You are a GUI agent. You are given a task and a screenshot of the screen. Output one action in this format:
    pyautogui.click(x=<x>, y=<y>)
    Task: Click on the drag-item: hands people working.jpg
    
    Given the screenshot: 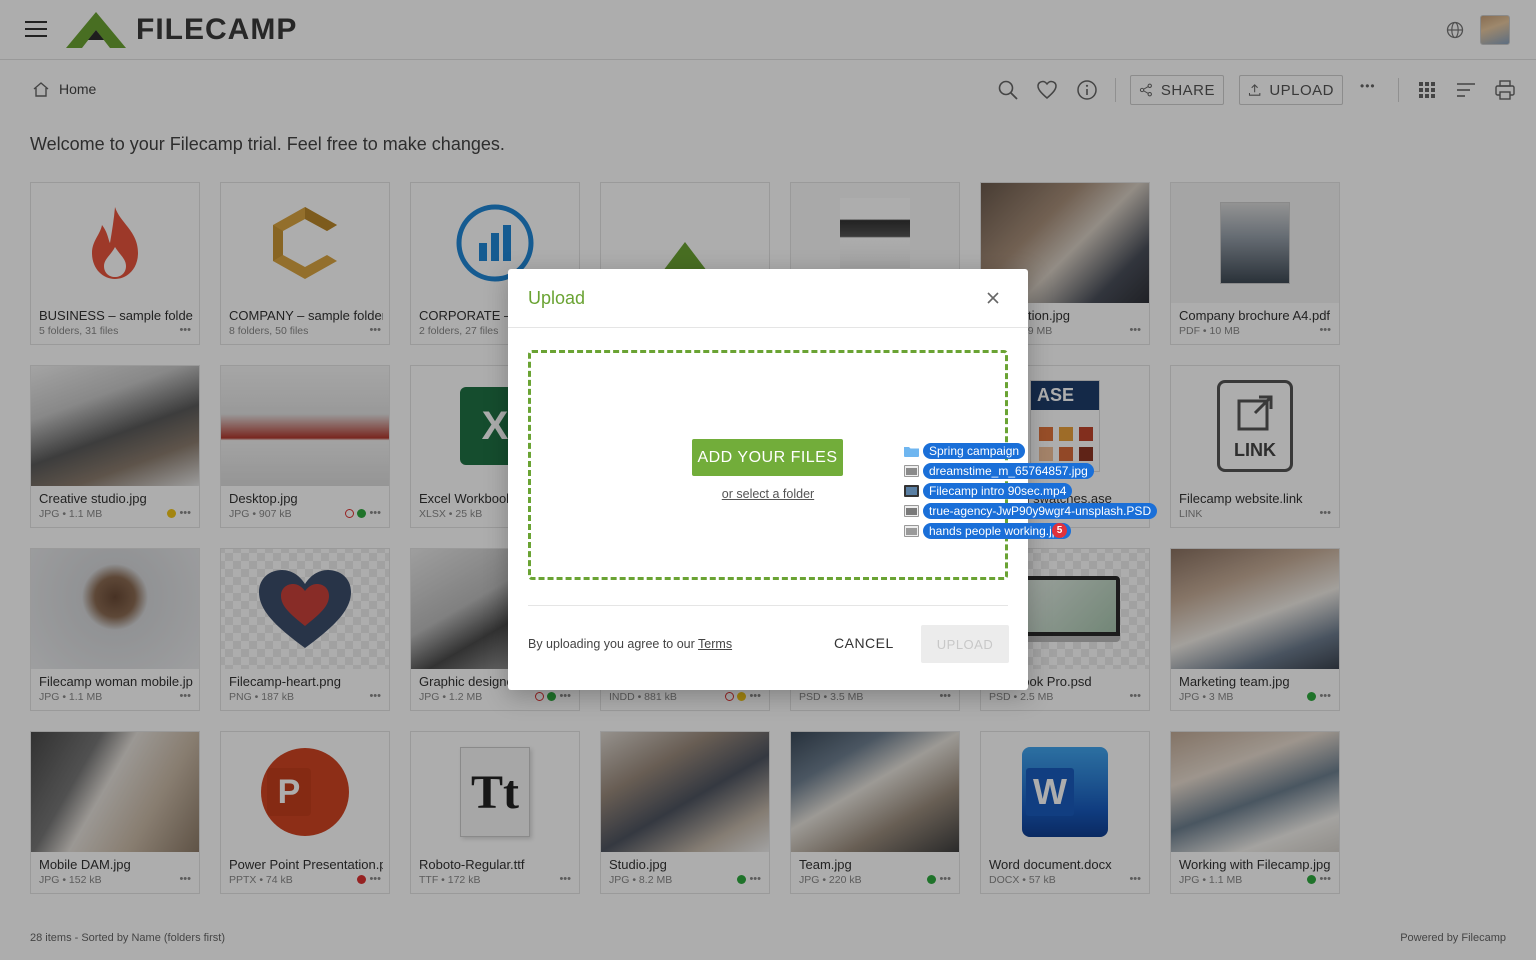 What is the action you would take?
    pyautogui.click(x=988, y=531)
    